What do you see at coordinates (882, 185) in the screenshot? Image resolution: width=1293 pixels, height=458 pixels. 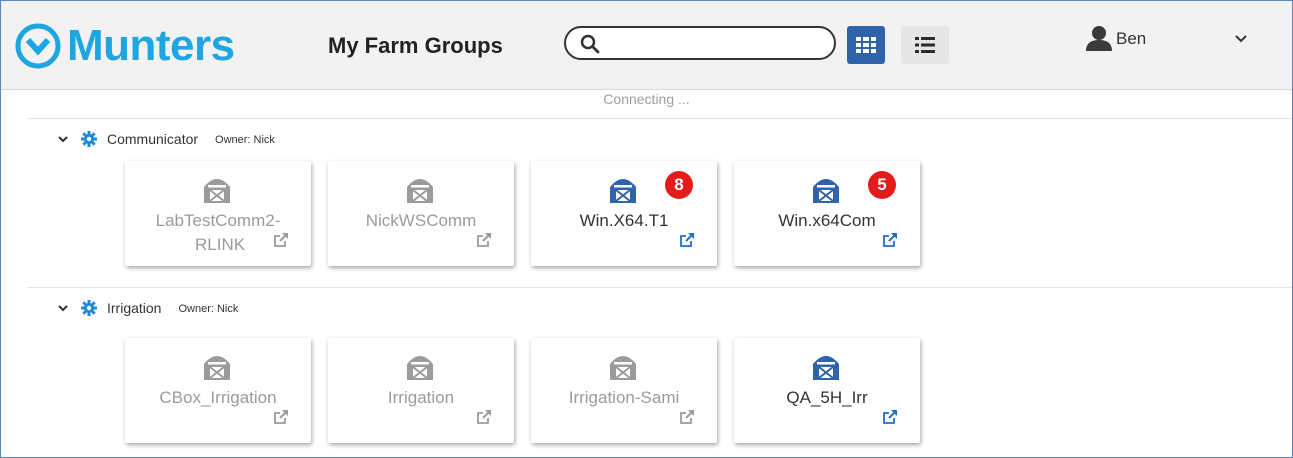 I see `alarm-count-badge: 5` at bounding box center [882, 185].